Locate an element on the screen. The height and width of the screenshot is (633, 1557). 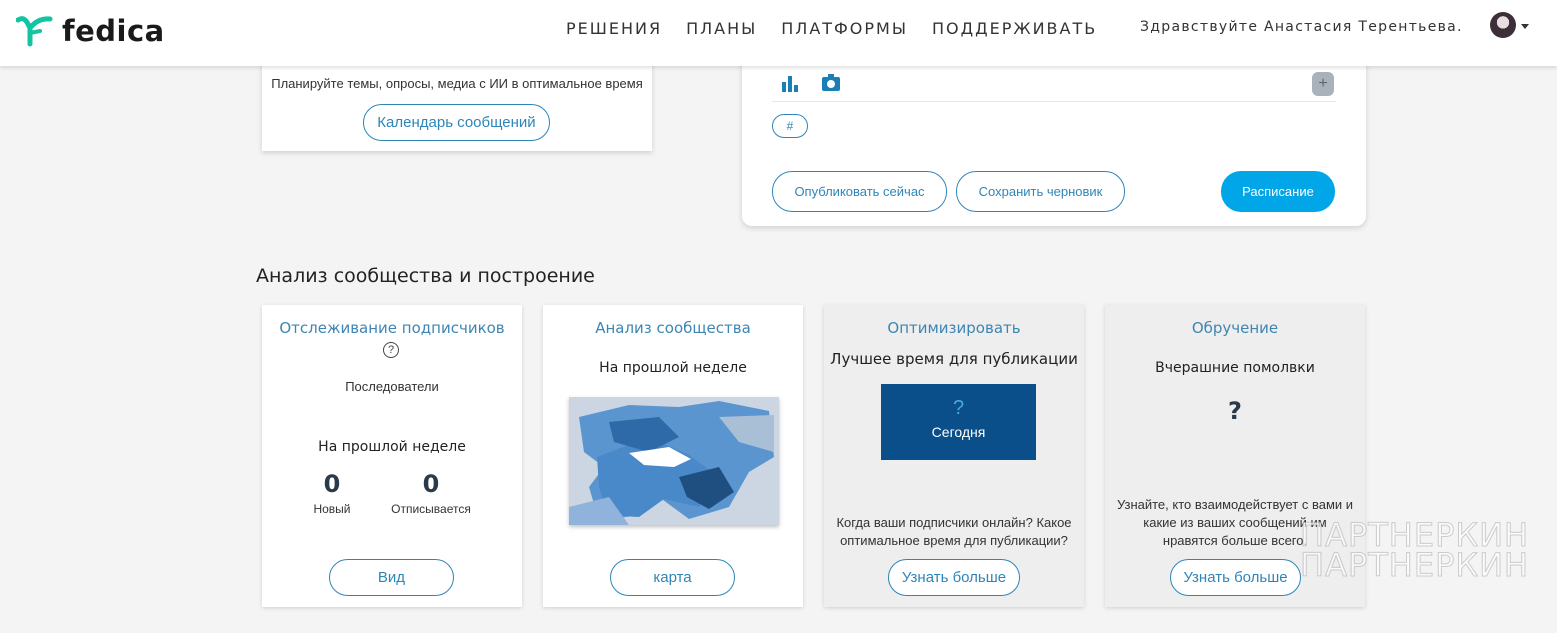
view-button: Вид is located at coordinates (391, 577).